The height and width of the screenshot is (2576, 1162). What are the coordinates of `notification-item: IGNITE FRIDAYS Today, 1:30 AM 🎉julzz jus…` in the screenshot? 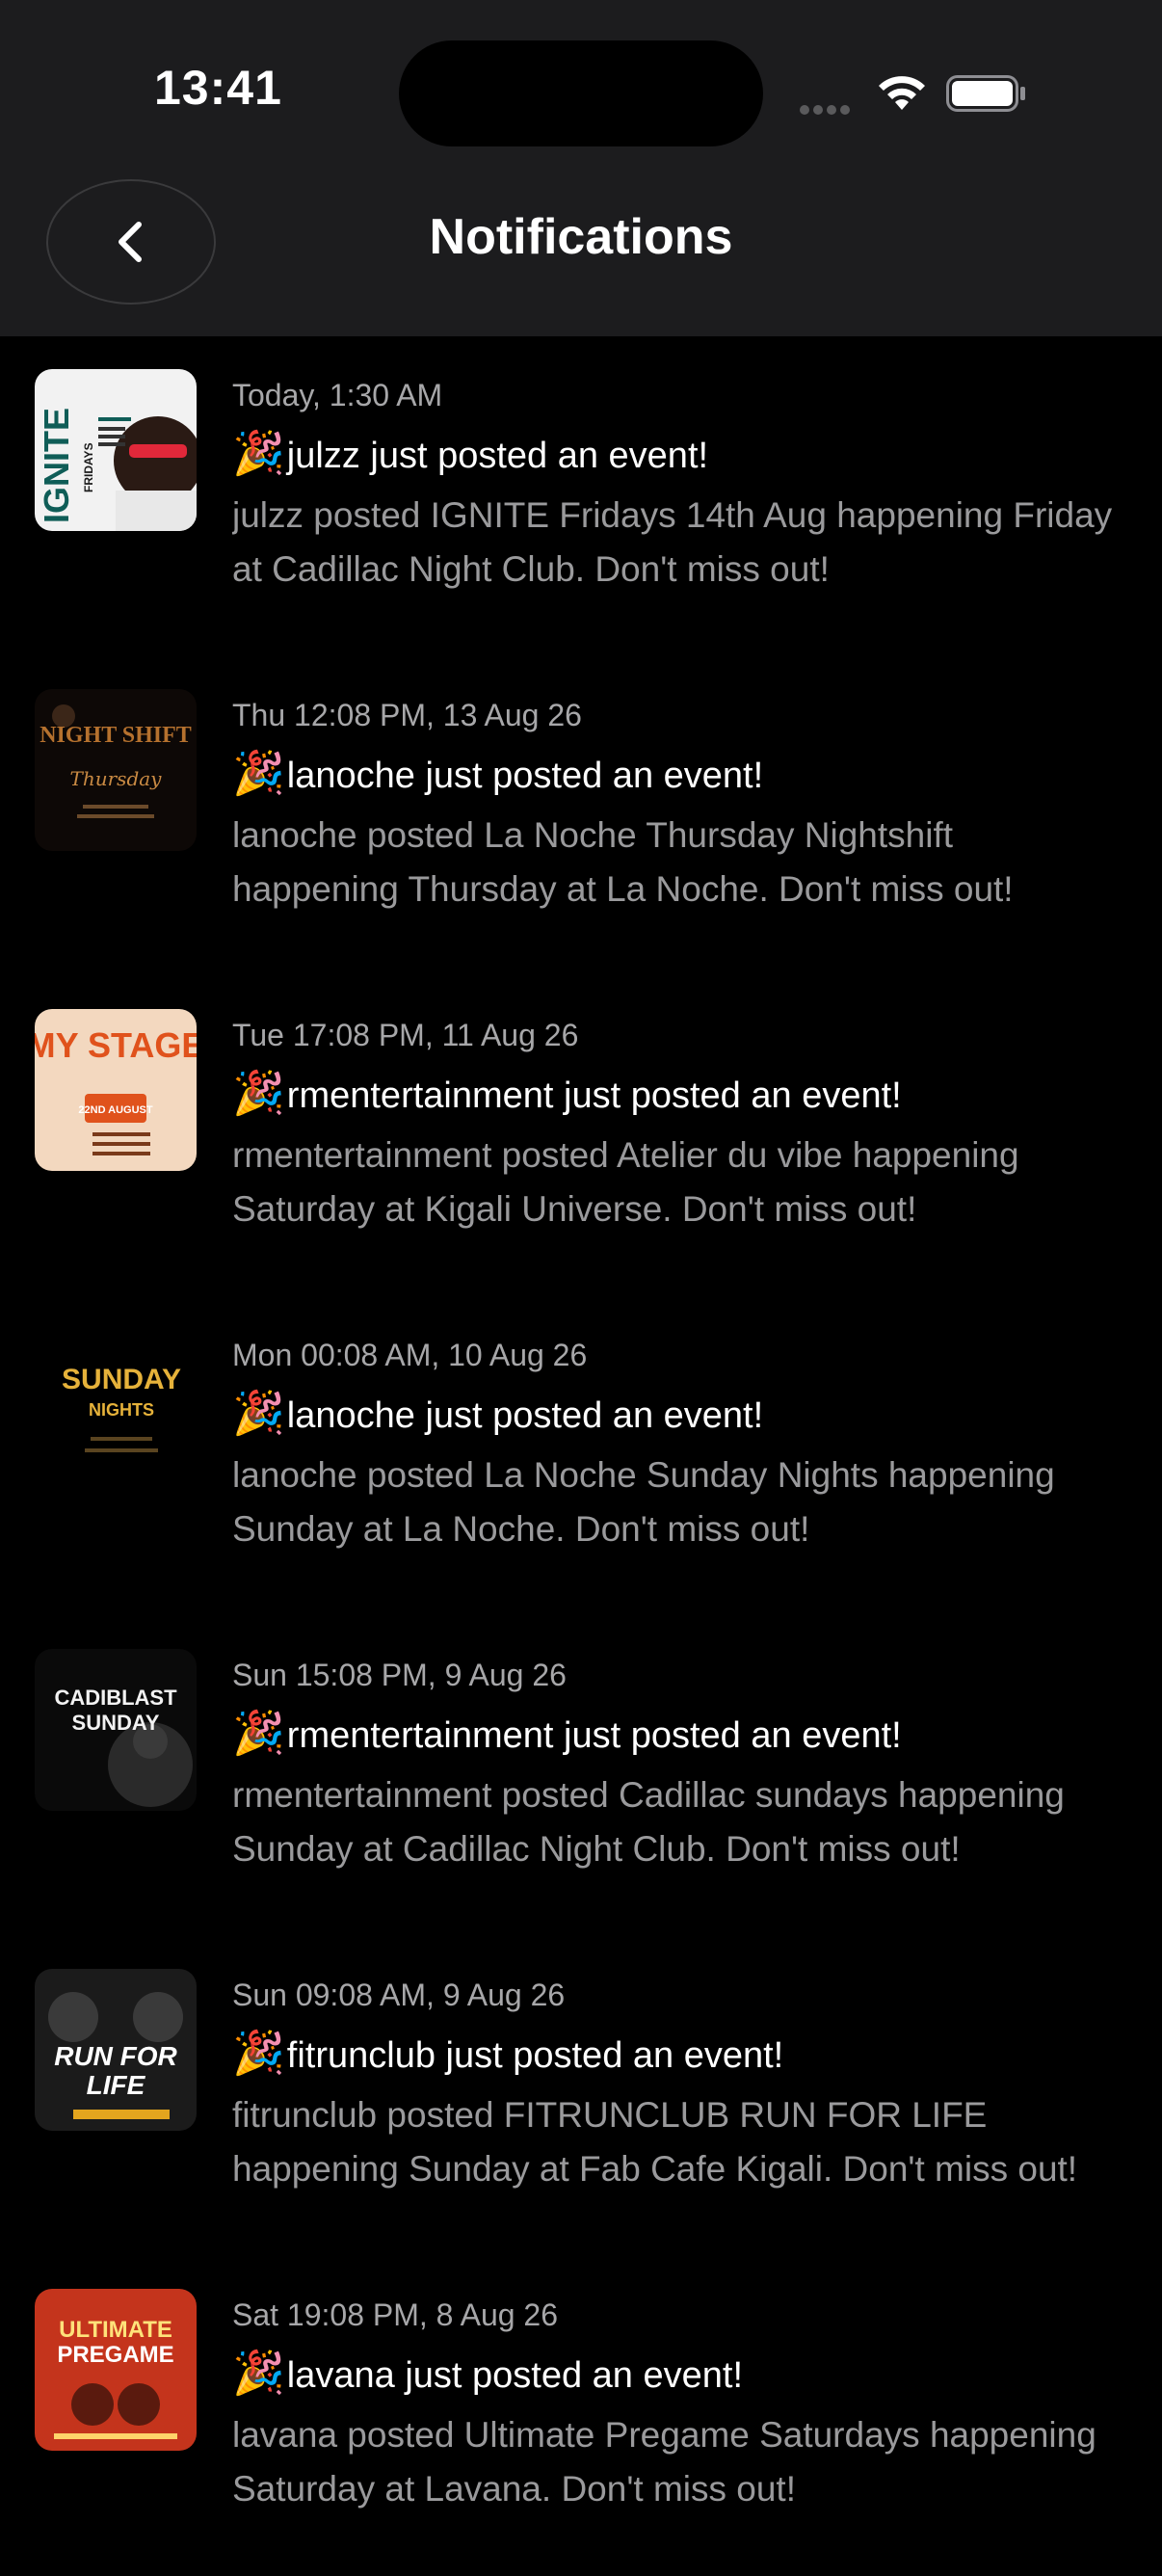 It's located at (581, 496).